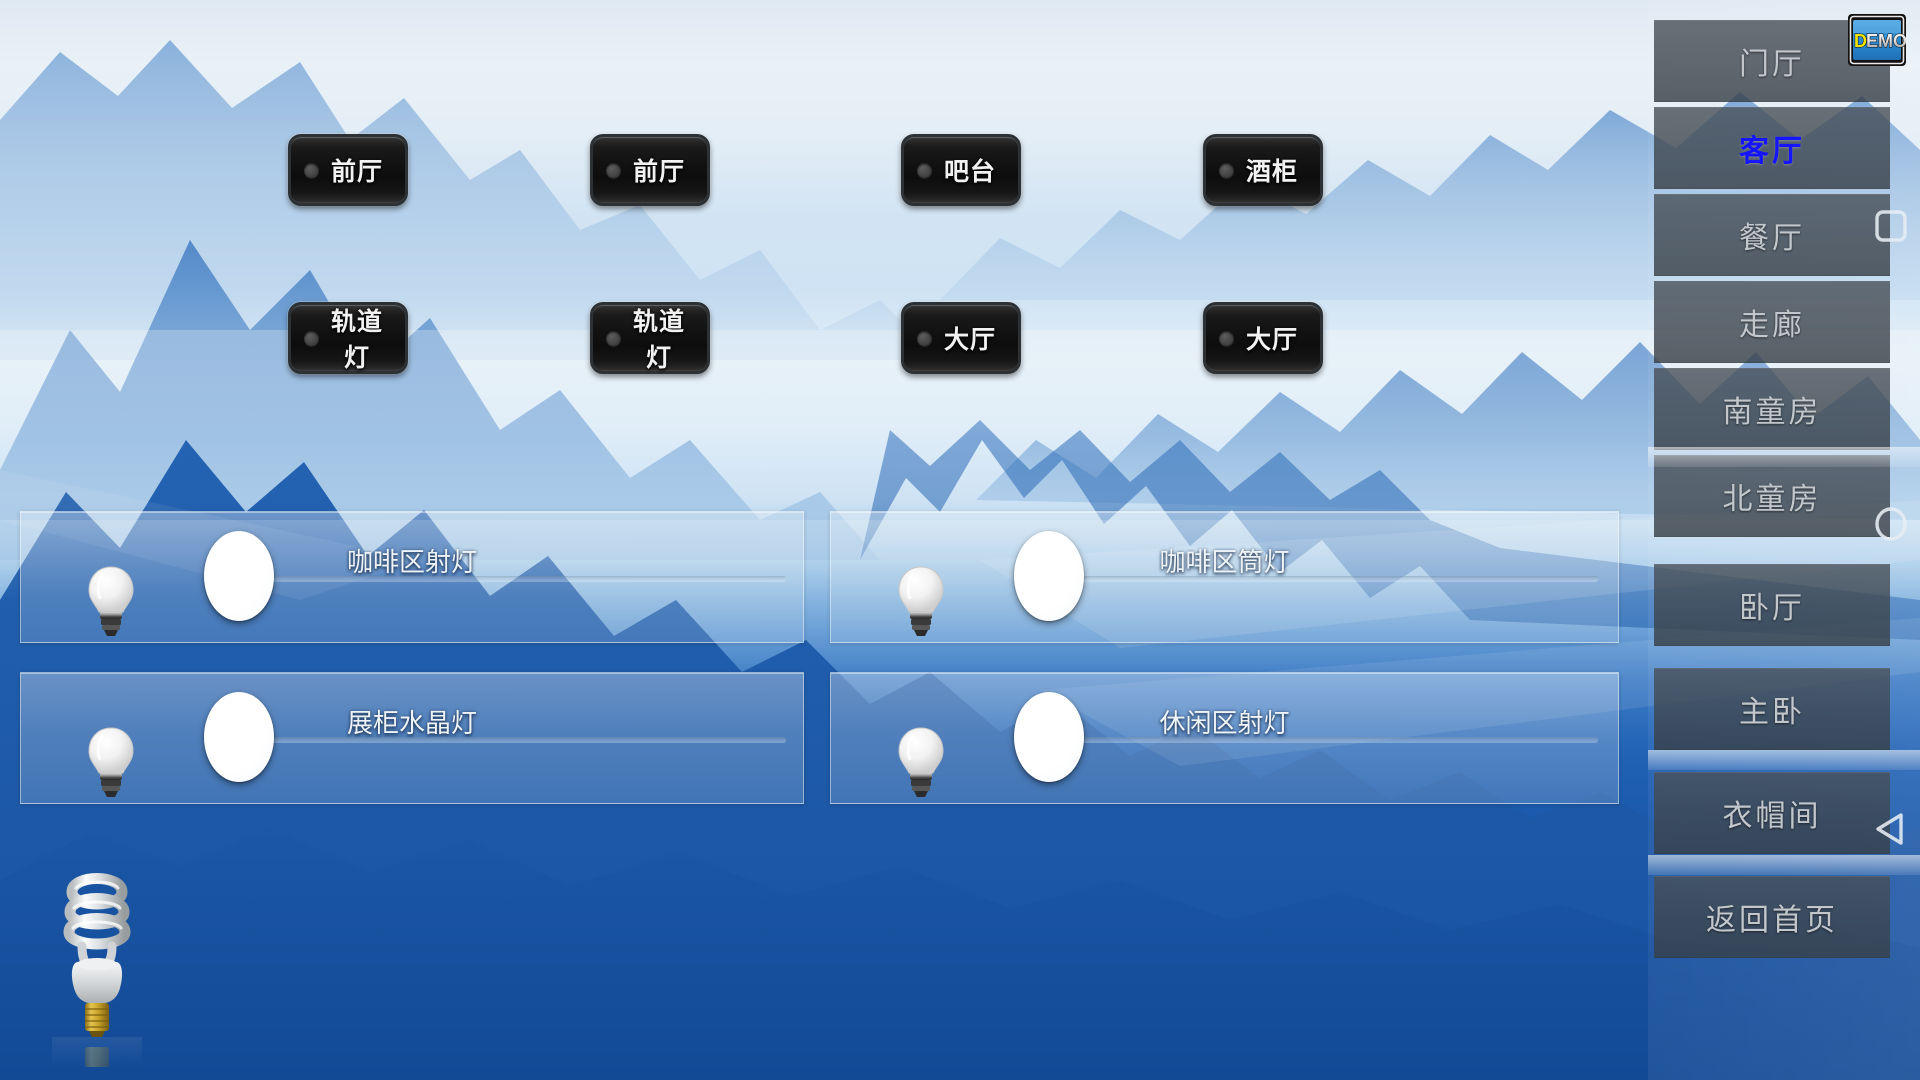 The width and height of the screenshot is (1920, 1080). I want to click on scene-button-label: 酒柜, so click(1271, 172).